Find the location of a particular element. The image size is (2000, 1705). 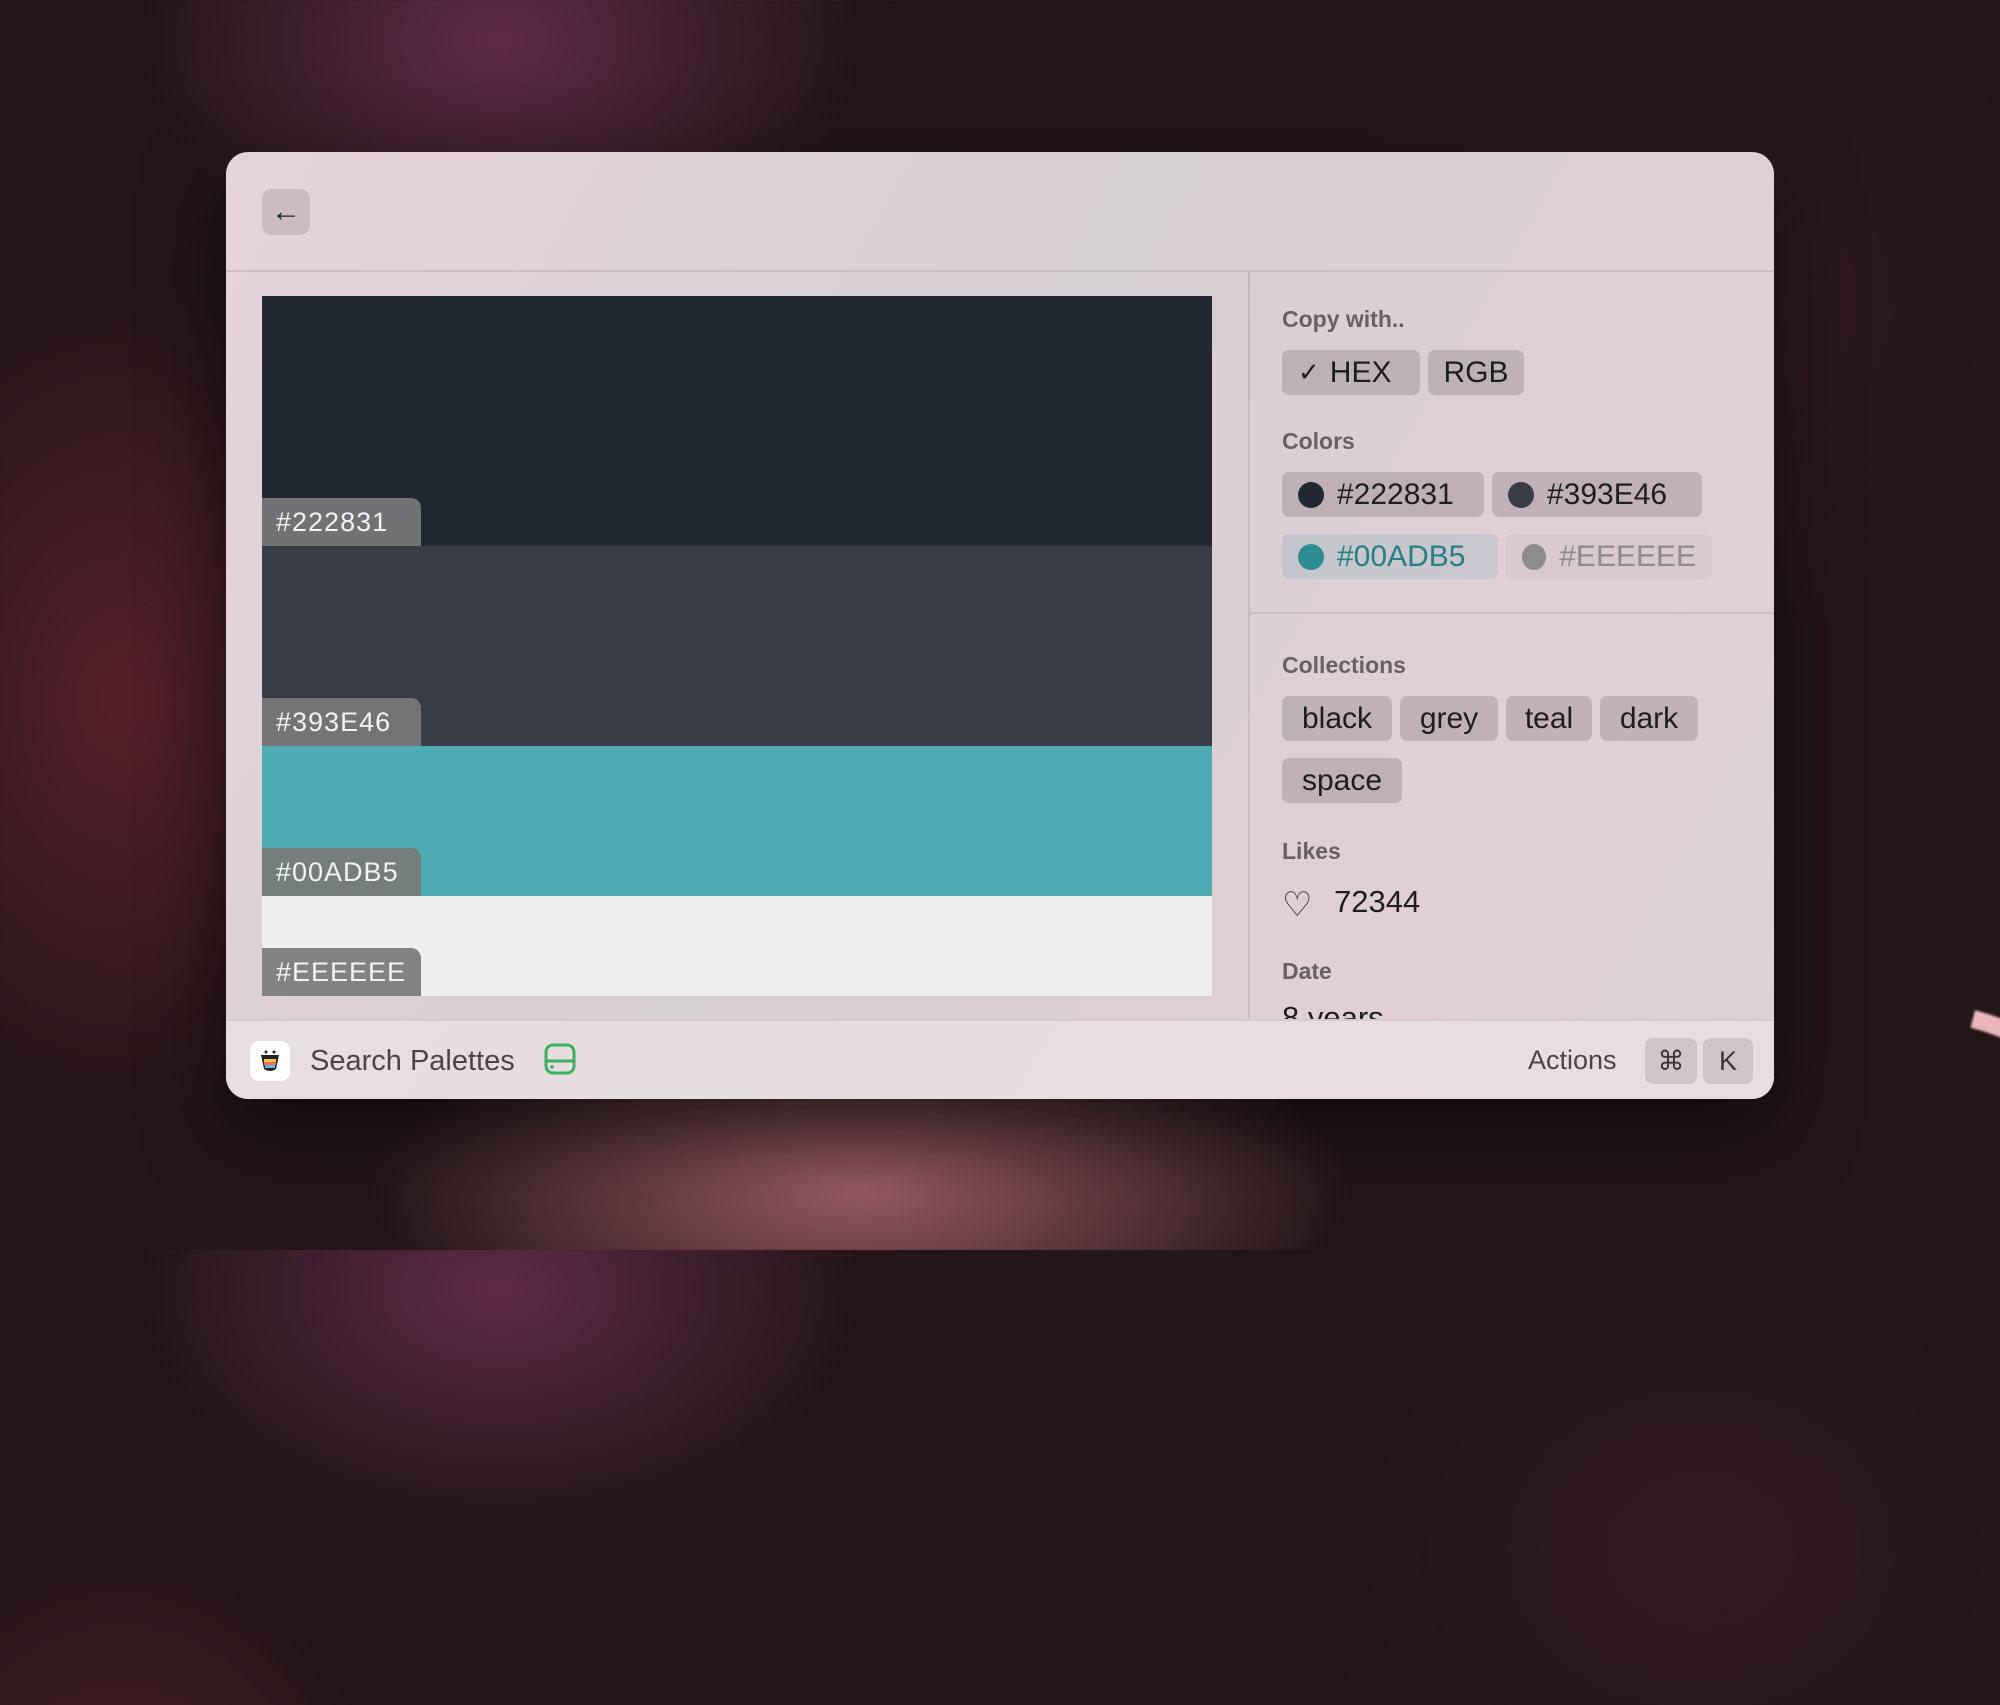

checkmark-icon: ✓ is located at coordinates (1309, 372).